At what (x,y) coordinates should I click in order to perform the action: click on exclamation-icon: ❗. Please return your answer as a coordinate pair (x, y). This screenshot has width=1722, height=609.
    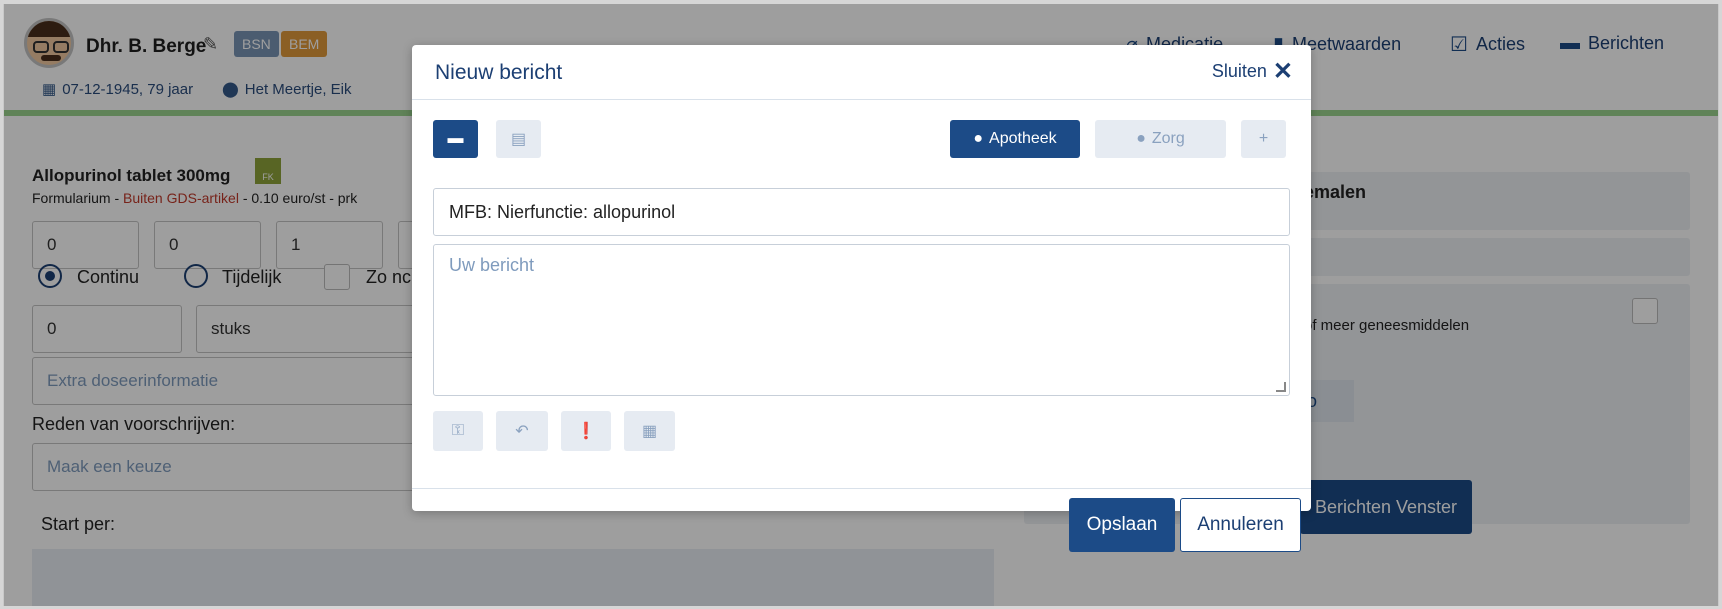
    Looking at the image, I should click on (586, 431).